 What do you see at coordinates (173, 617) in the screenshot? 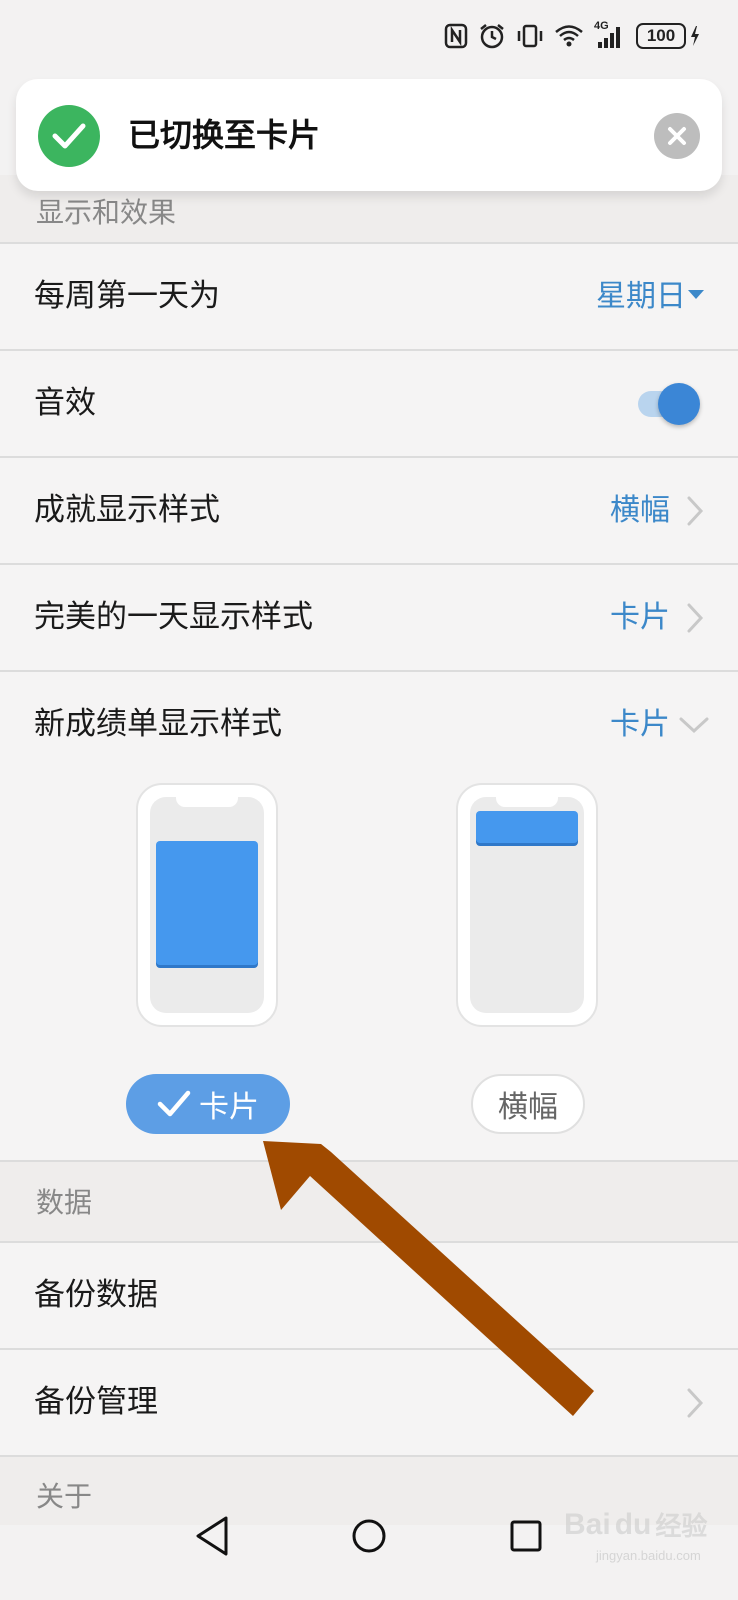
I see `setting-label: 完美的一天显示样式` at bounding box center [173, 617].